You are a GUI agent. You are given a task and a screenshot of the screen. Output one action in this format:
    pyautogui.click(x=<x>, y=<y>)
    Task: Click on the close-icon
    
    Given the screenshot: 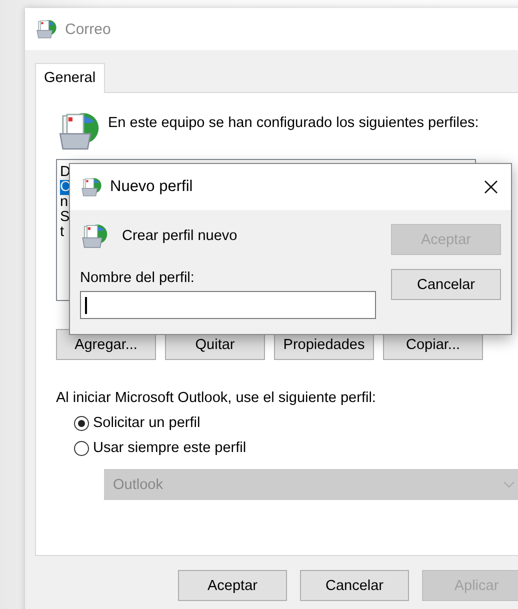 What is the action you would take?
    pyautogui.click(x=491, y=187)
    